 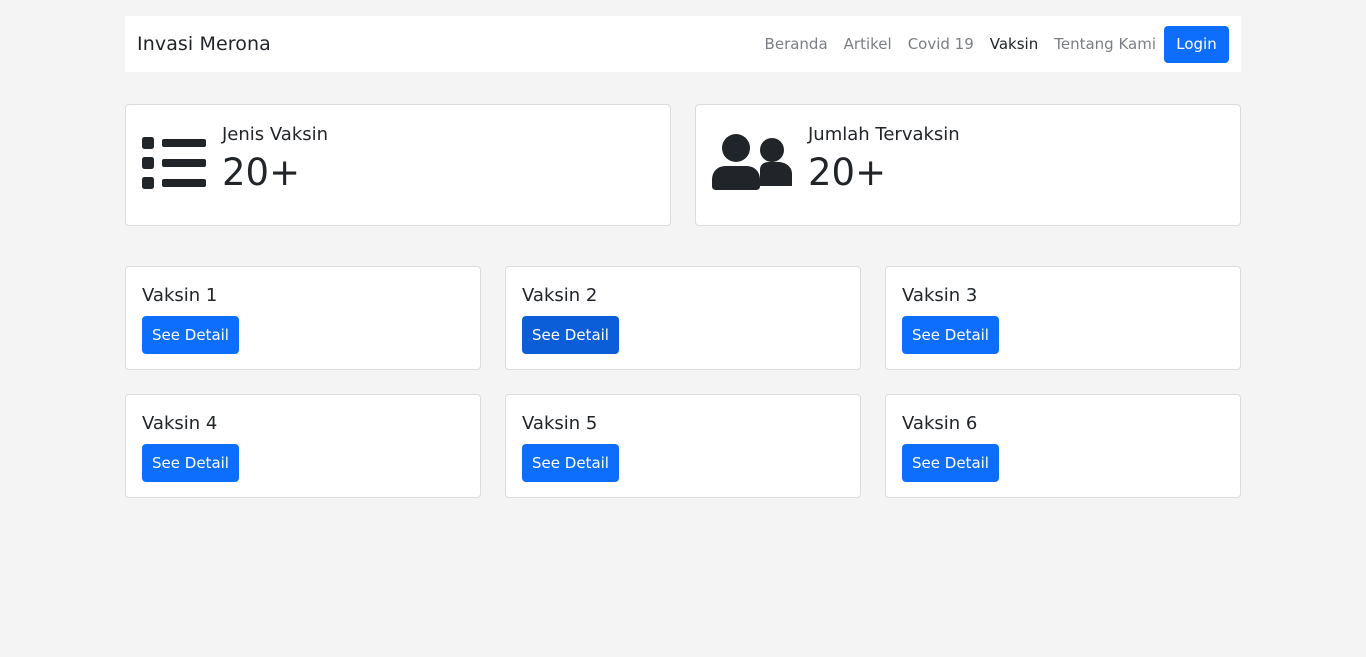 What do you see at coordinates (398, 165) in the screenshot?
I see `stat-card-jenis-vaksin: Jenis Vaksin 20+` at bounding box center [398, 165].